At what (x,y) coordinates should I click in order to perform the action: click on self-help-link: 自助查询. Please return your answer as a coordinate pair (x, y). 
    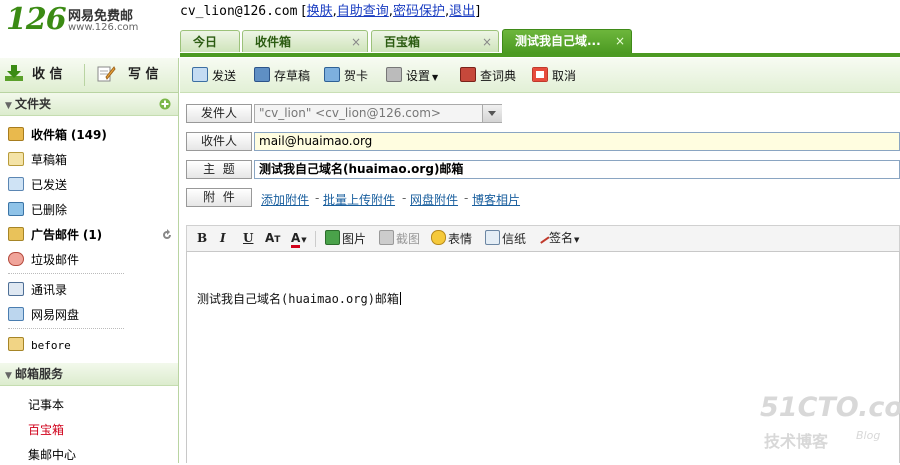
    Looking at the image, I should click on (363, 11).